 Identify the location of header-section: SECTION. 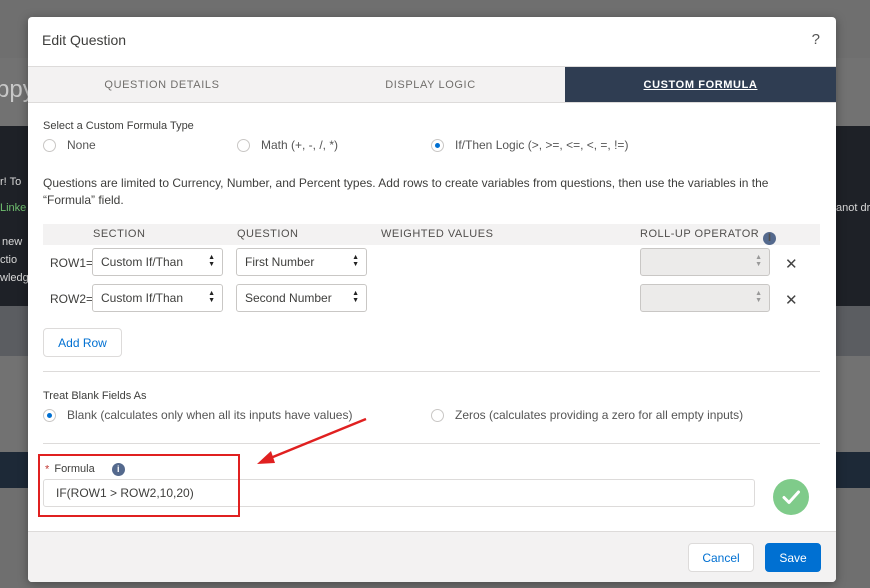
(119, 234).